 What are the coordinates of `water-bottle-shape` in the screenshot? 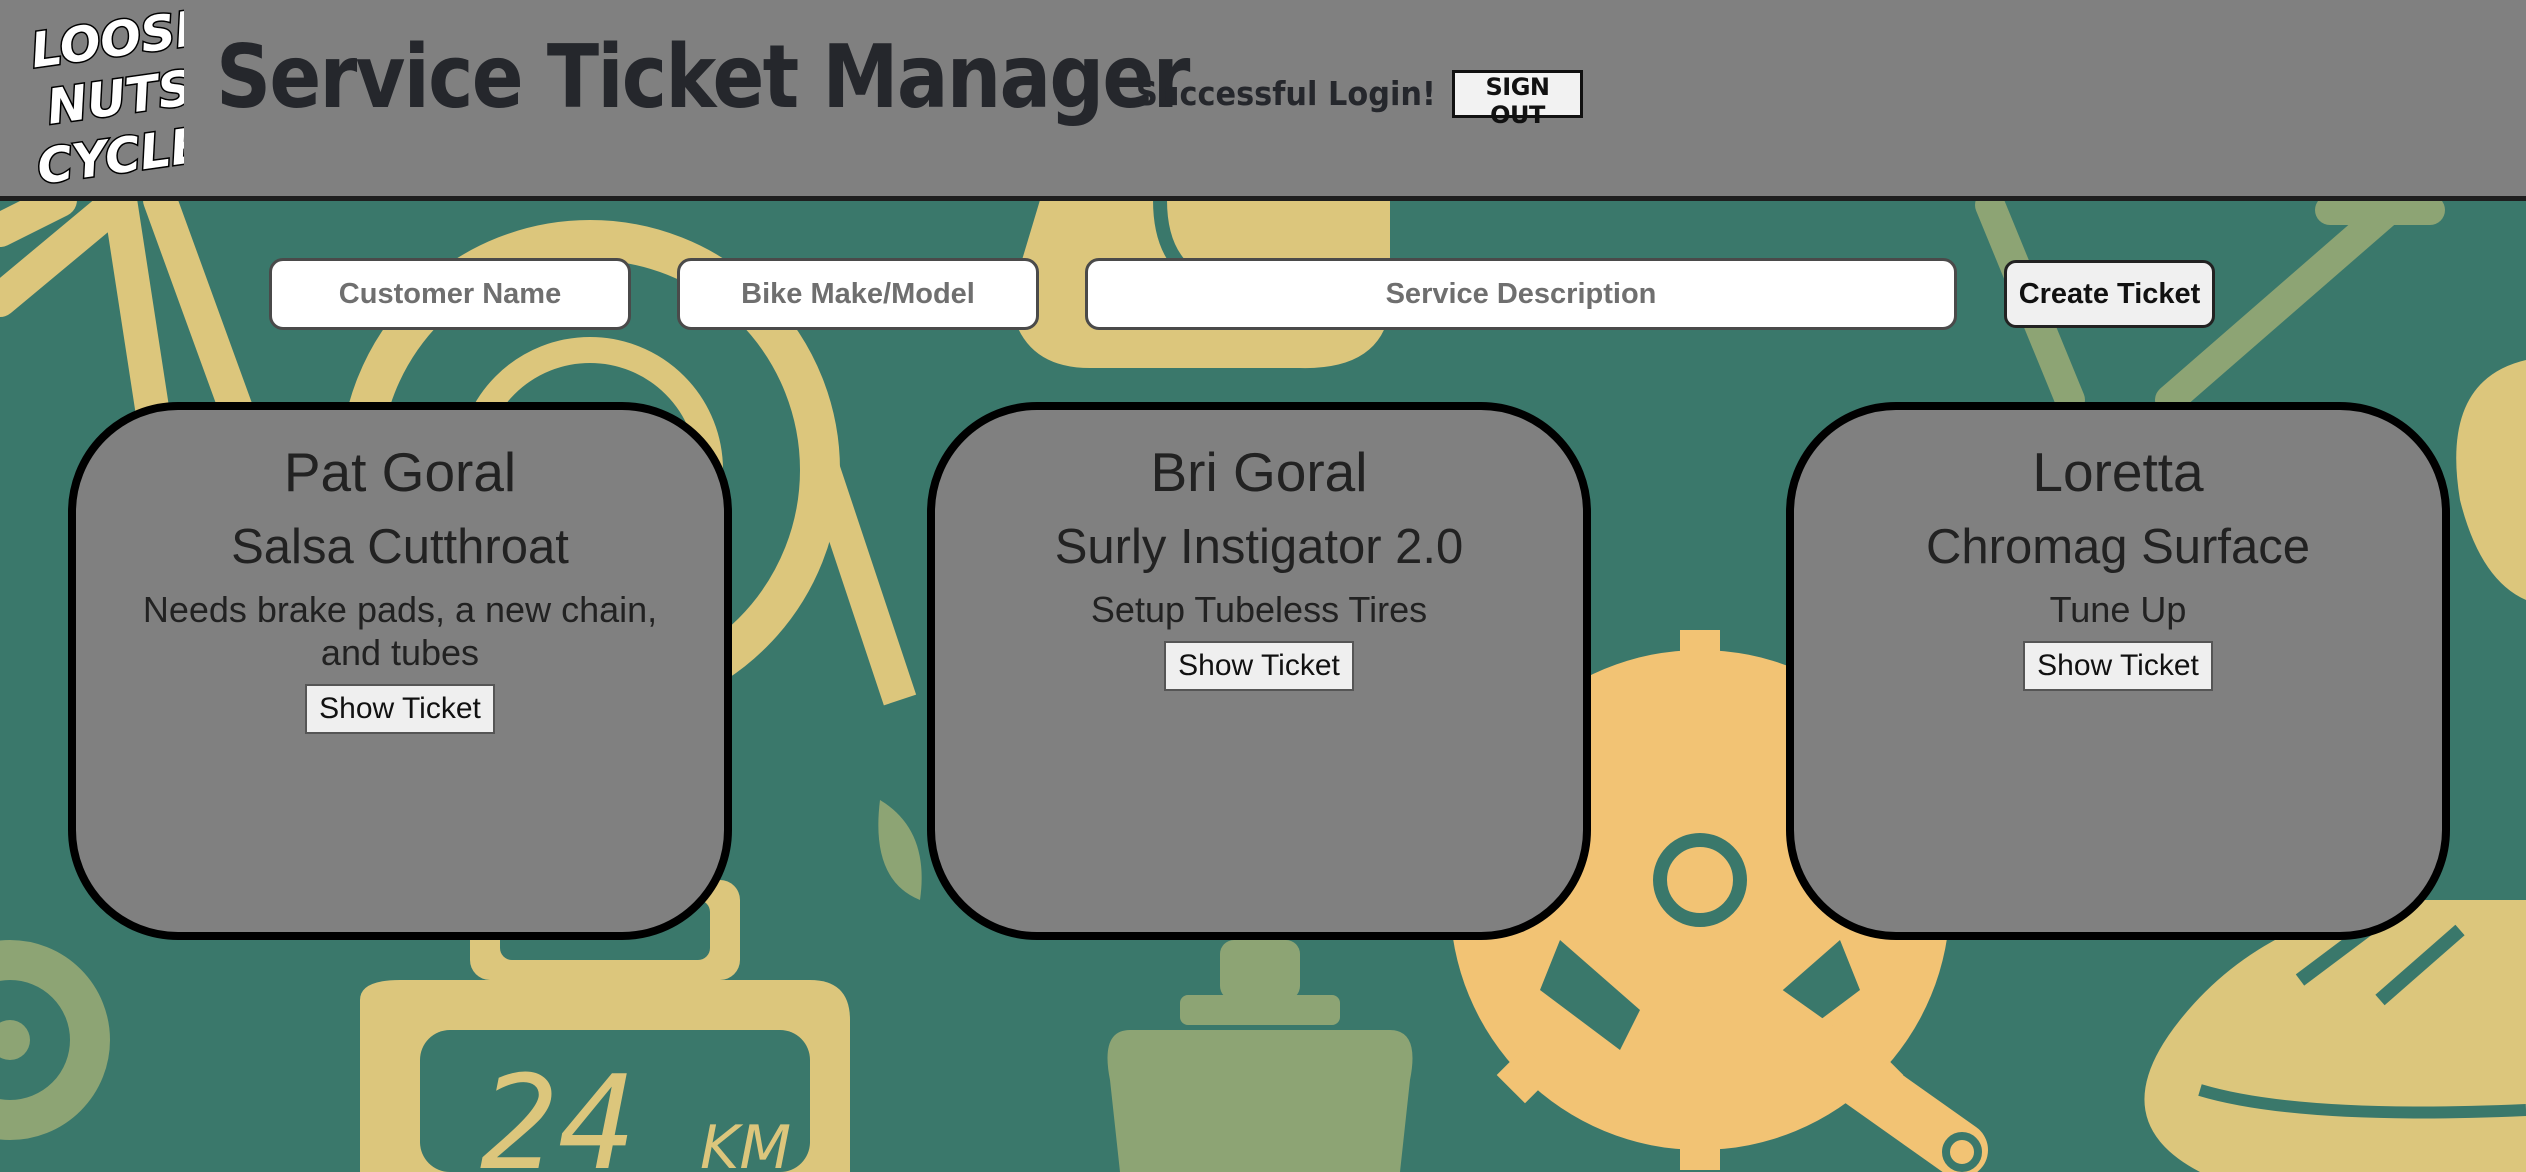 It's located at (1260, 1056).